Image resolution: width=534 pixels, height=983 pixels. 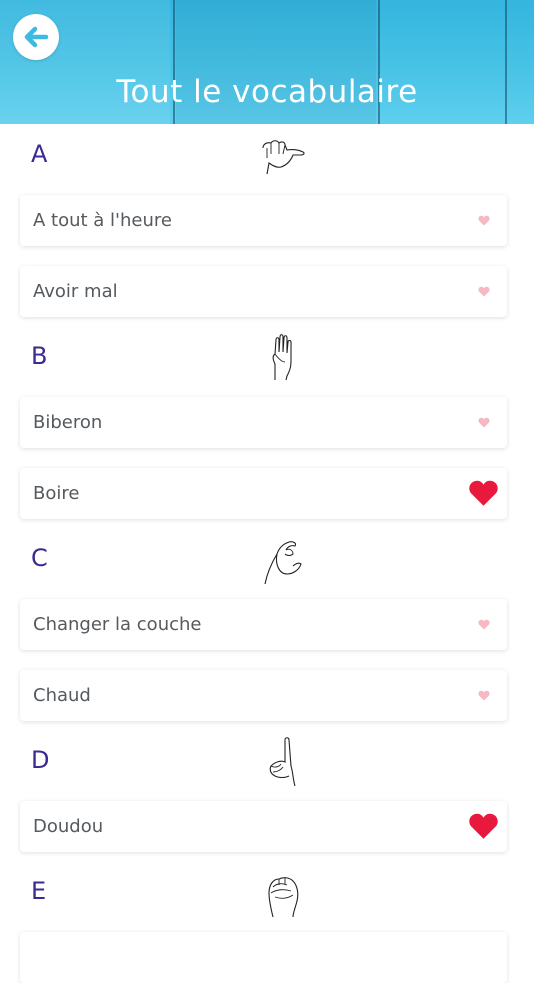 What do you see at coordinates (263, 695) in the screenshot?
I see `vocabulary-item: Chaud` at bounding box center [263, 695].